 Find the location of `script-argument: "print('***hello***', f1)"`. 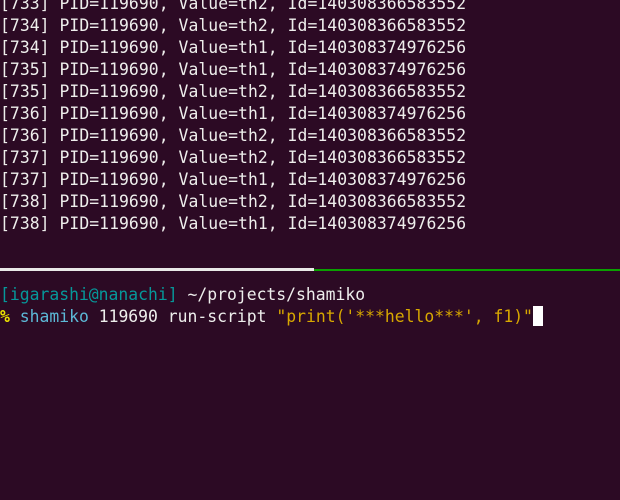

script-argument: "print('***hello***', f1)" is located at coordinates (404, 316).